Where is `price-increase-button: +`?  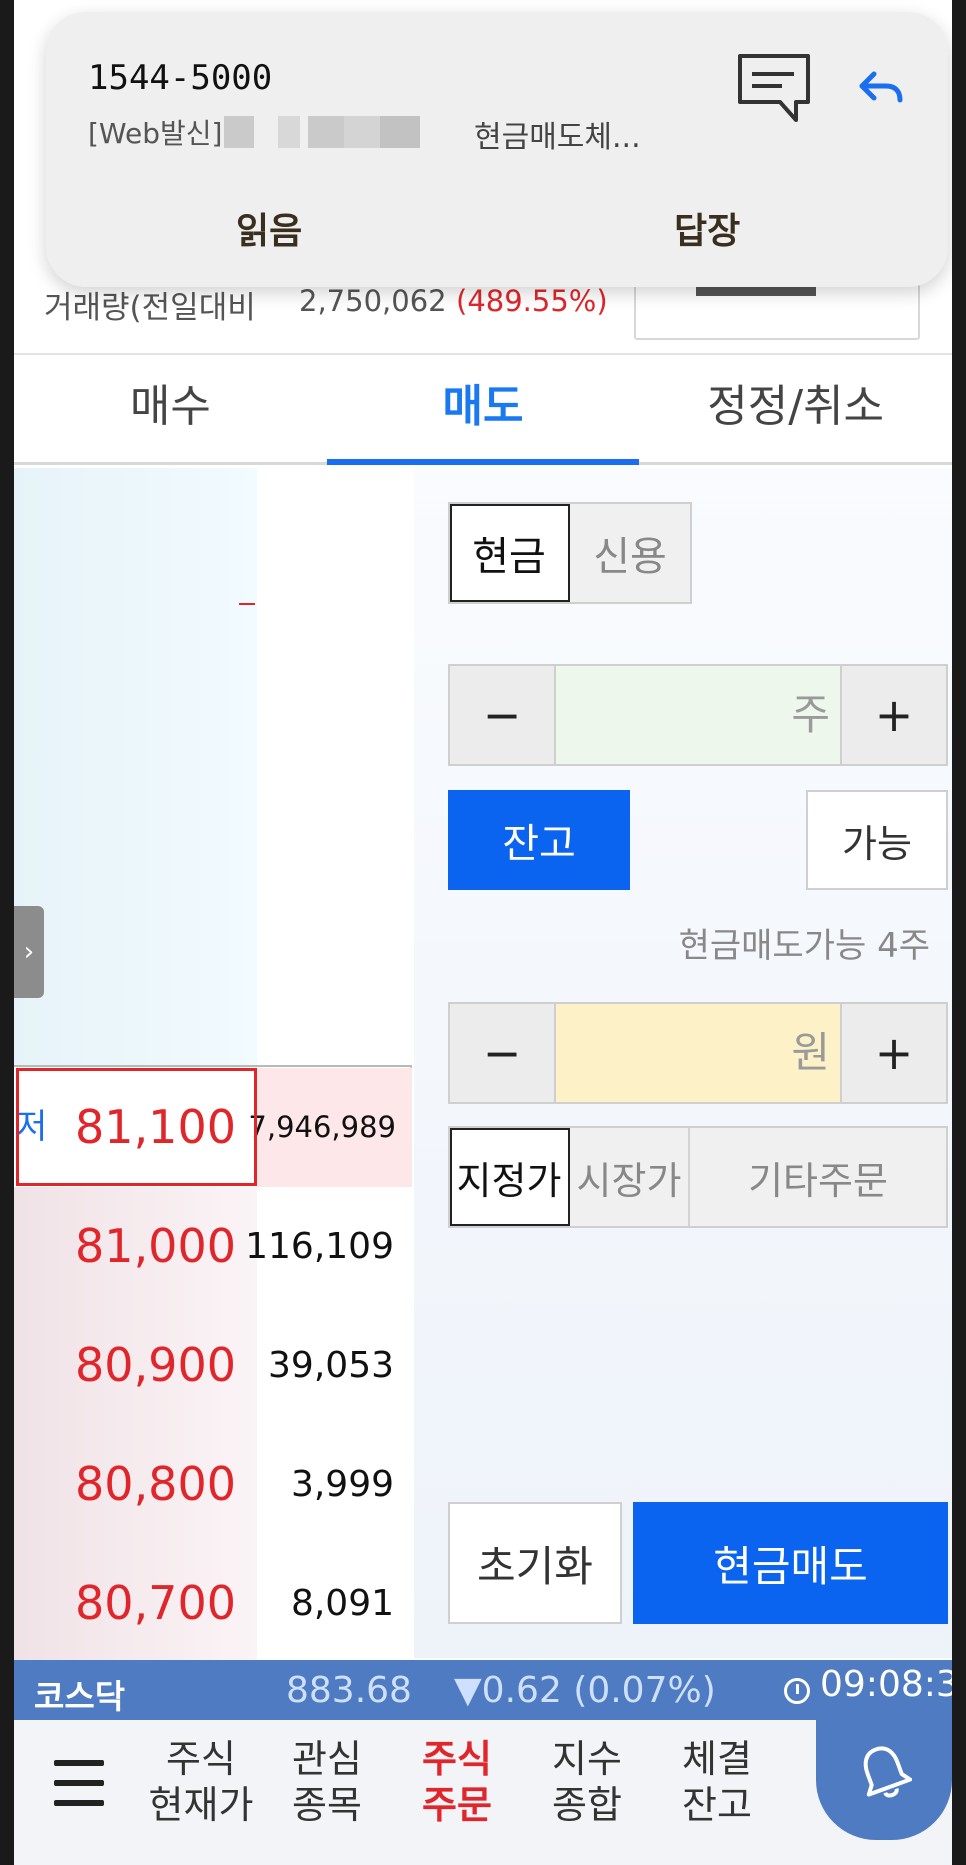 price-increase-button: + is located at coordinates (894, 1053).